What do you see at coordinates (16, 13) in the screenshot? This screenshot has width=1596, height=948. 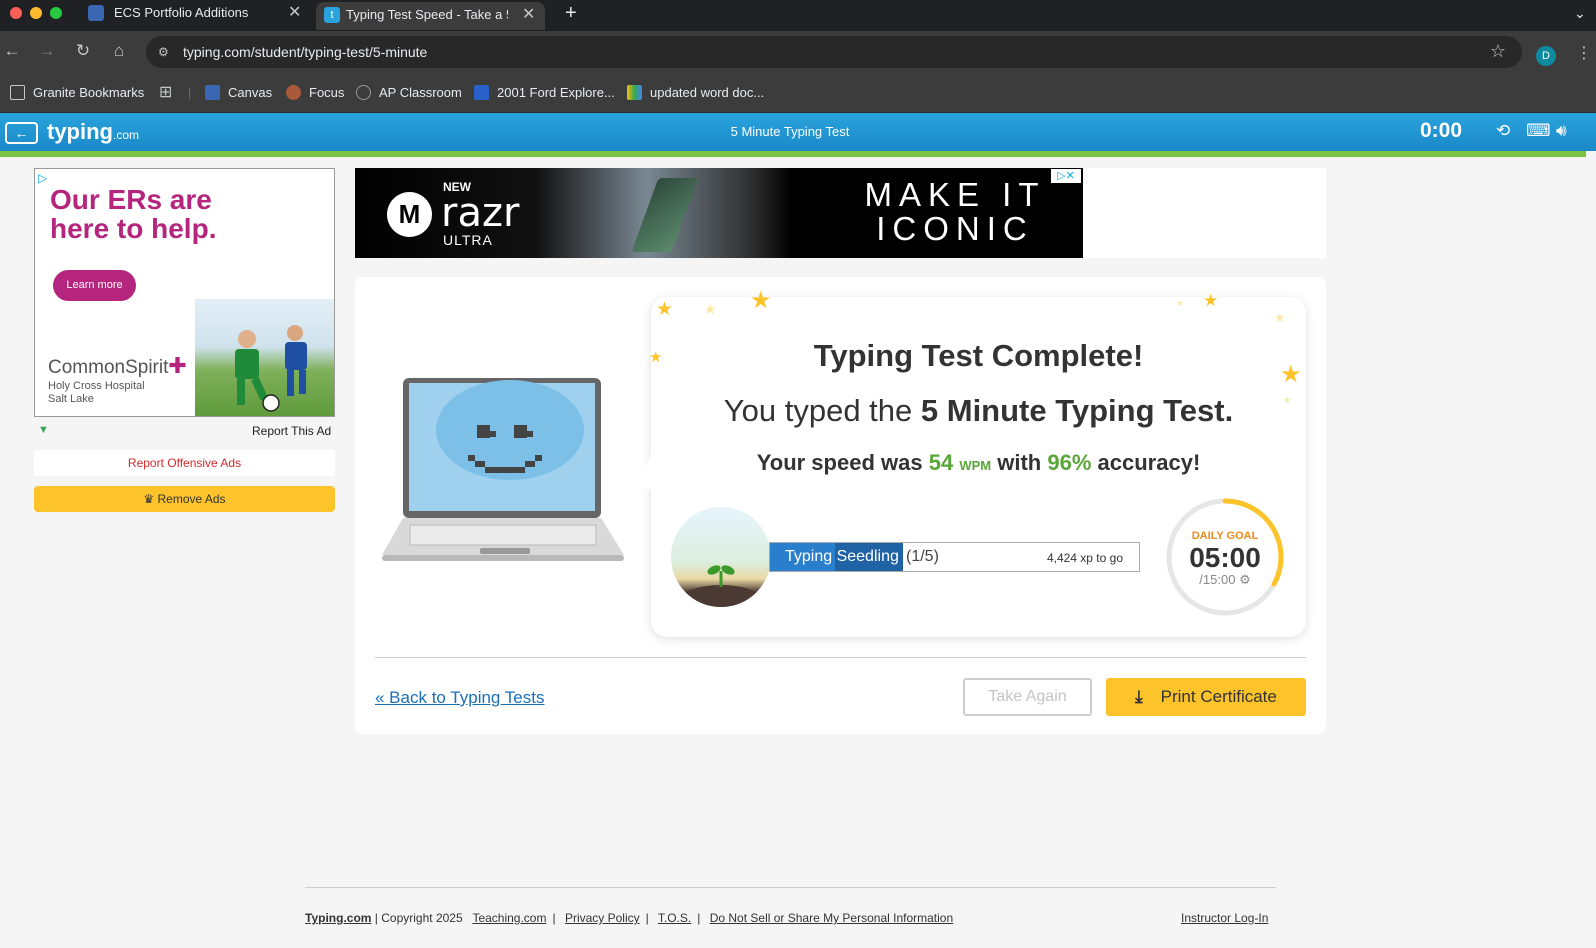 I see `close-window-button` at bounding box center [16, 13].